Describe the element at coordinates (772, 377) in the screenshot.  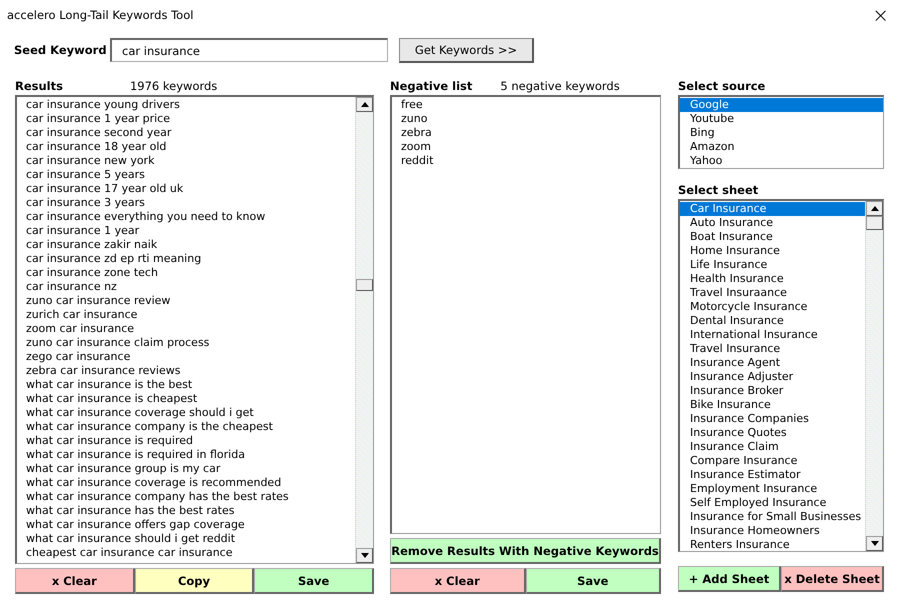
I see `sheet-item: Insurance Adjuster` at that location.